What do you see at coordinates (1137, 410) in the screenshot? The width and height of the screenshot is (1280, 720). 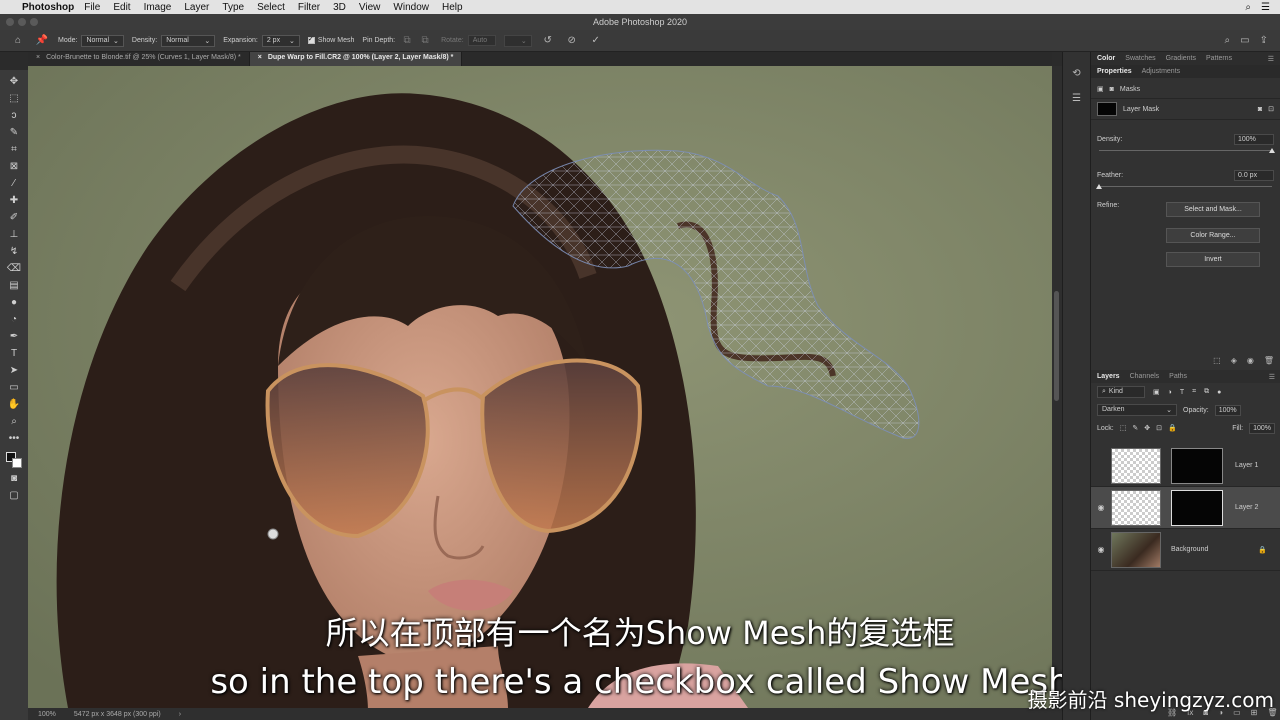 I see `blend-mode-dropdown: Darken ⌄` at bounding box center [1137, 410].